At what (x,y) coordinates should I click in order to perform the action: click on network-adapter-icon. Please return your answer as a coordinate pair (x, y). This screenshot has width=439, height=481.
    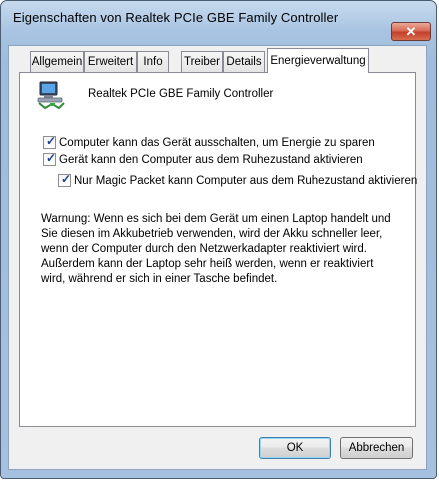
    Looking at the image, I should click on (51, 95).